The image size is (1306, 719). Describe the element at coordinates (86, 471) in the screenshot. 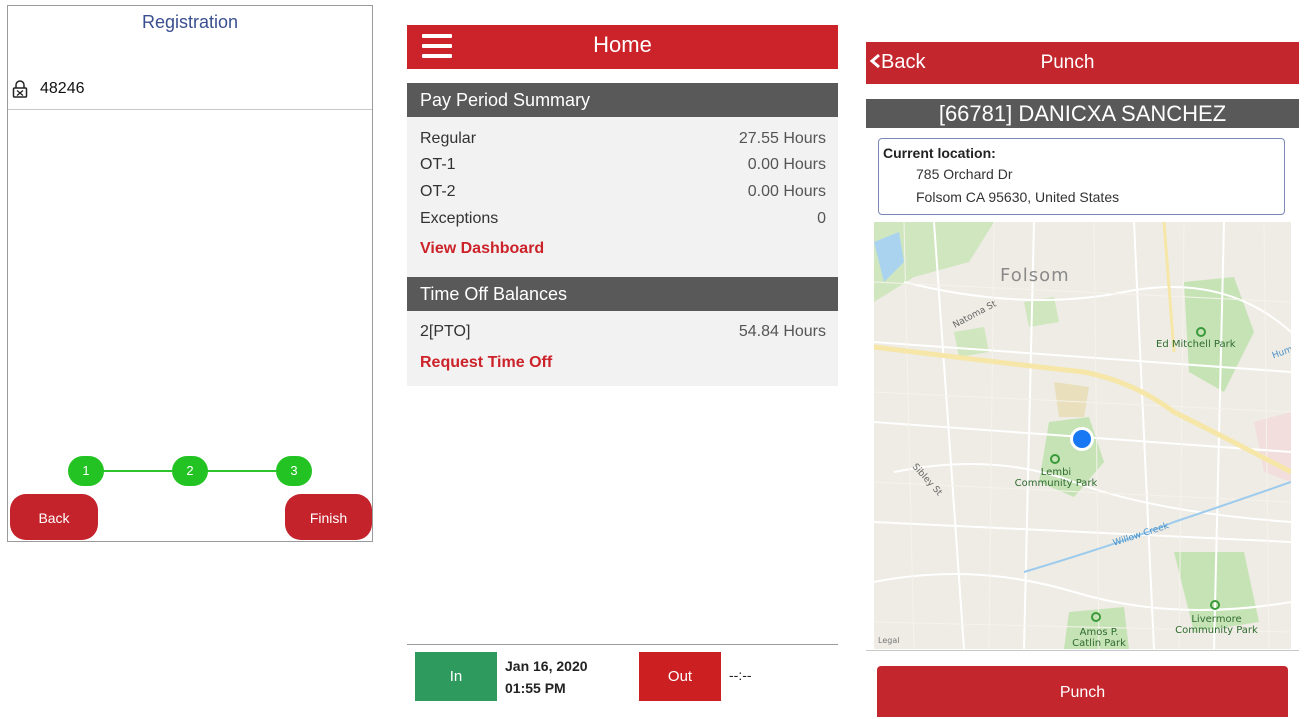

I see `step-1-indicator: 1` at that location.